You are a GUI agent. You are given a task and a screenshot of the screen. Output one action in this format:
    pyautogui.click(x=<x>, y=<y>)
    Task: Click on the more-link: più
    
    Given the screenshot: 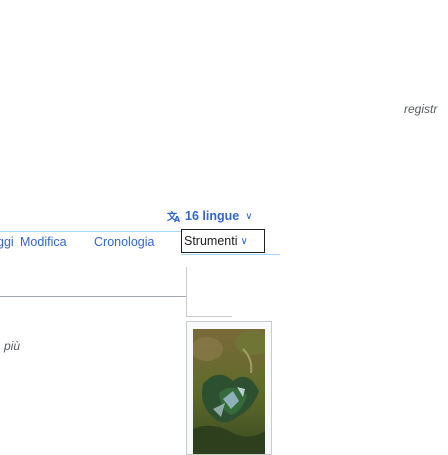 What is the action you would take?
    pyautogui.click(x=12, y=346)
    